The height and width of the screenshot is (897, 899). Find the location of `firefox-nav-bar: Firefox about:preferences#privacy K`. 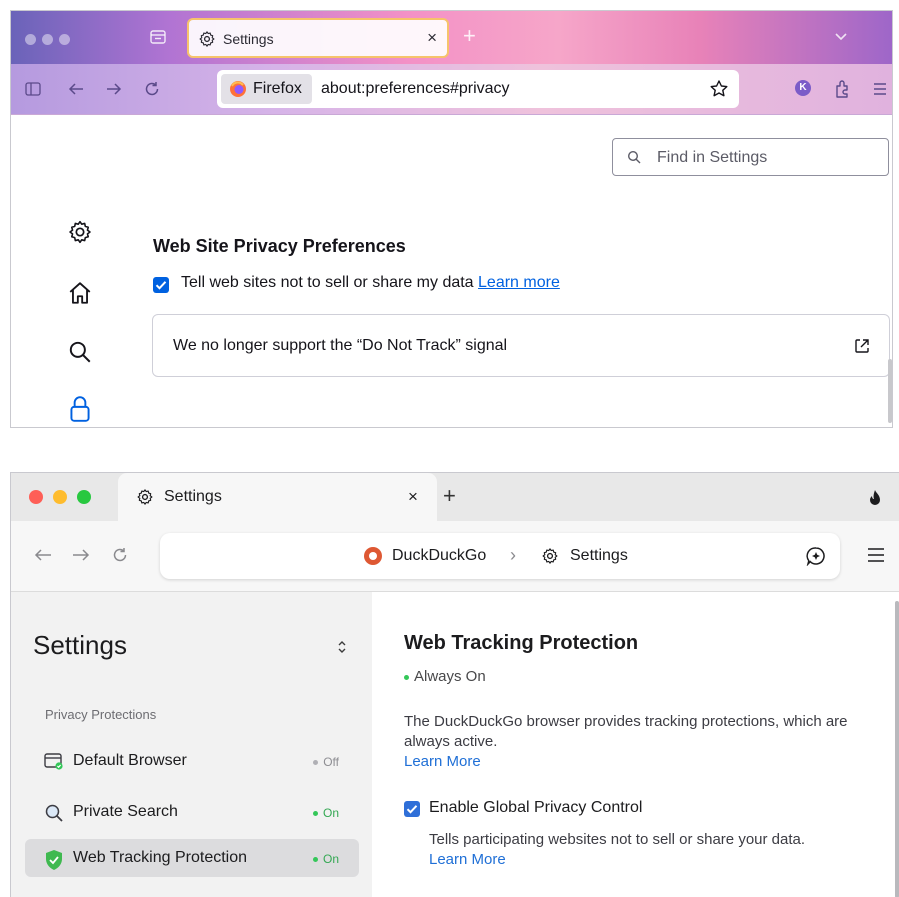

firefox-nav-bar: Firefox about:preferences#privacy K is located at coordinates (451, 89).